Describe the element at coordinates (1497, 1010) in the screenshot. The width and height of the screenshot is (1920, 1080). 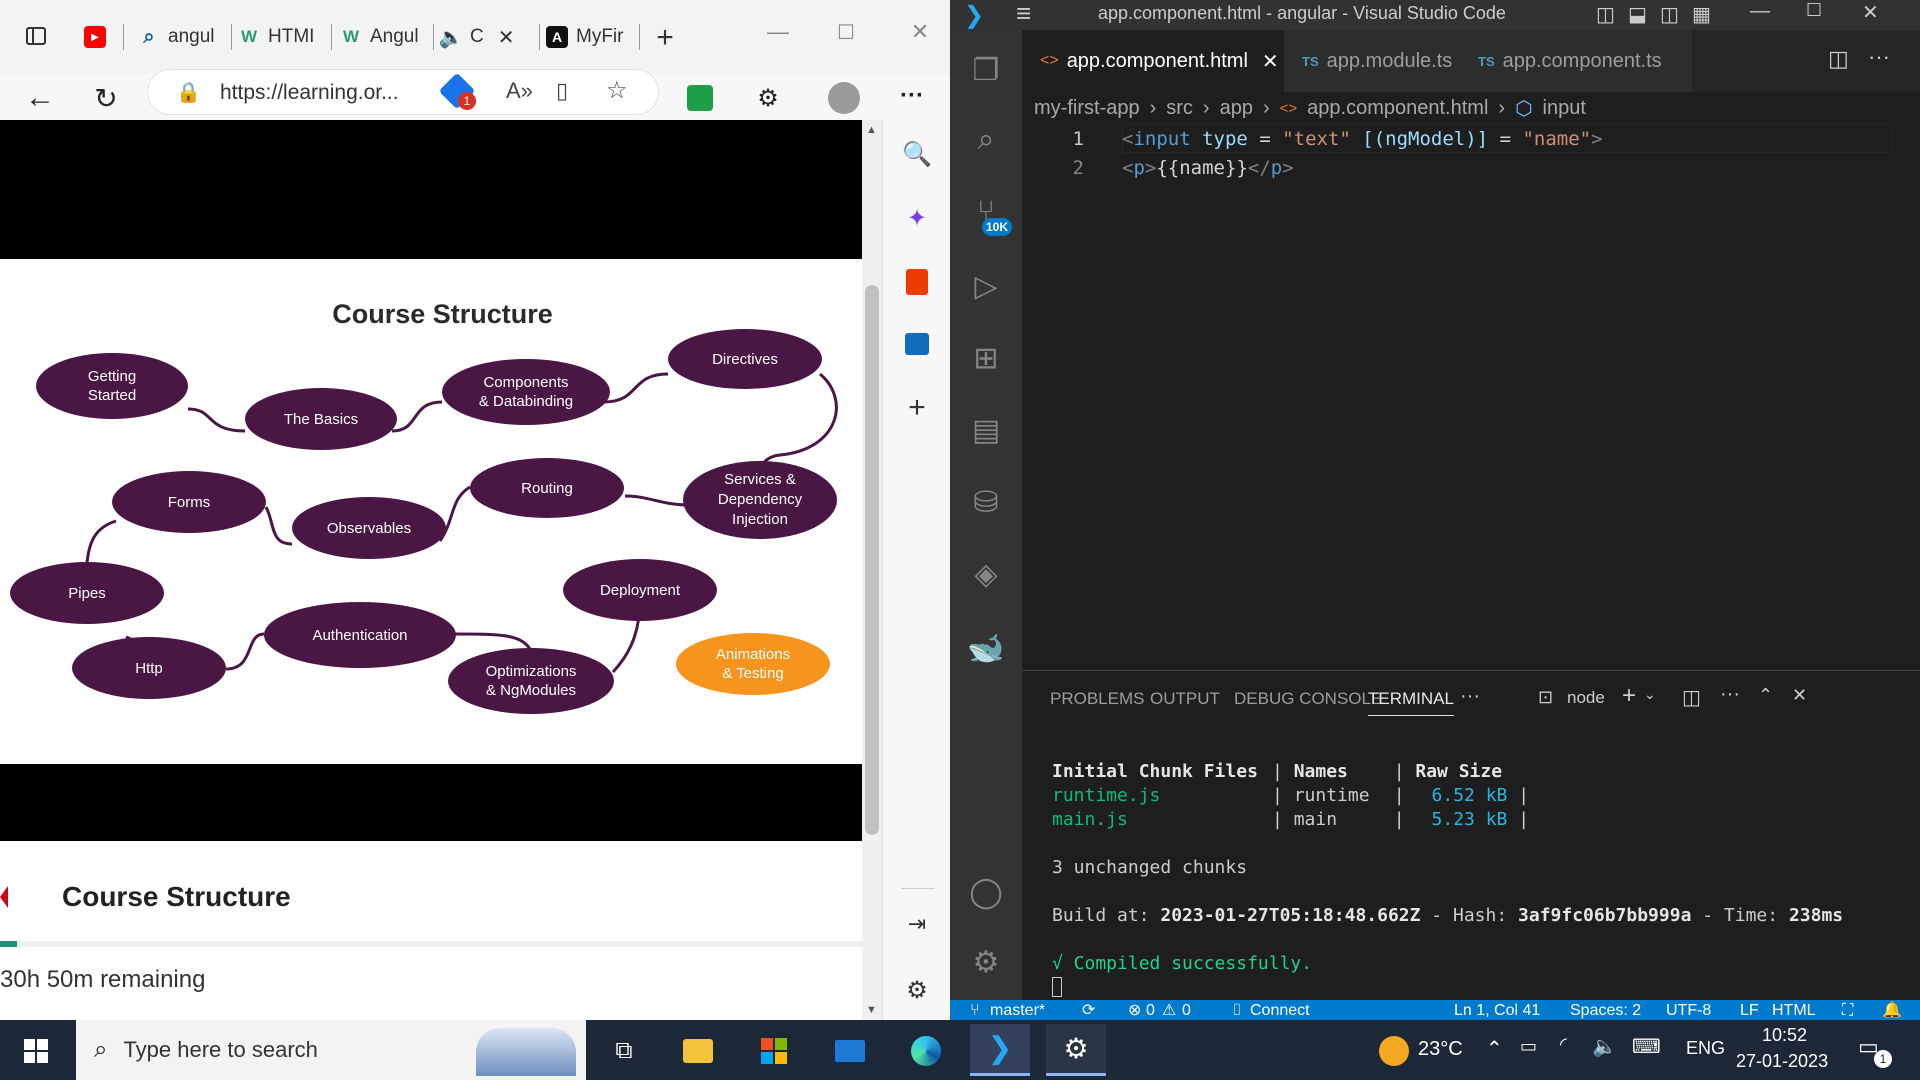
I see `cursor-position: Ln 1, Col 41` at that location.